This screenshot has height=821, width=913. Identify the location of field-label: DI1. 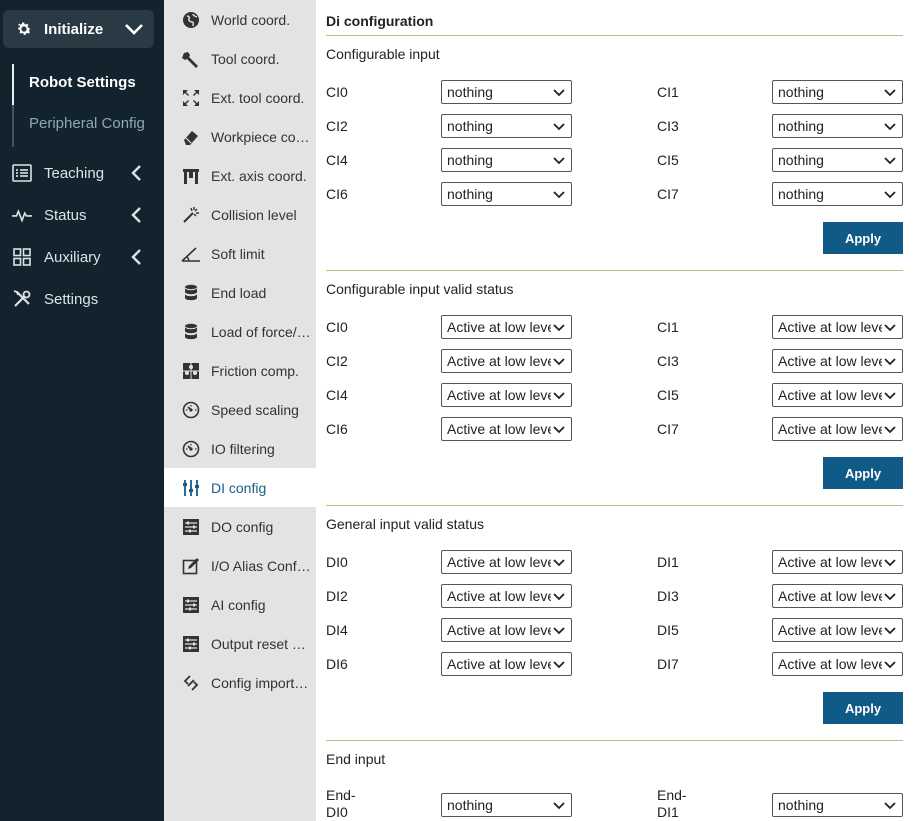
(668, 562).